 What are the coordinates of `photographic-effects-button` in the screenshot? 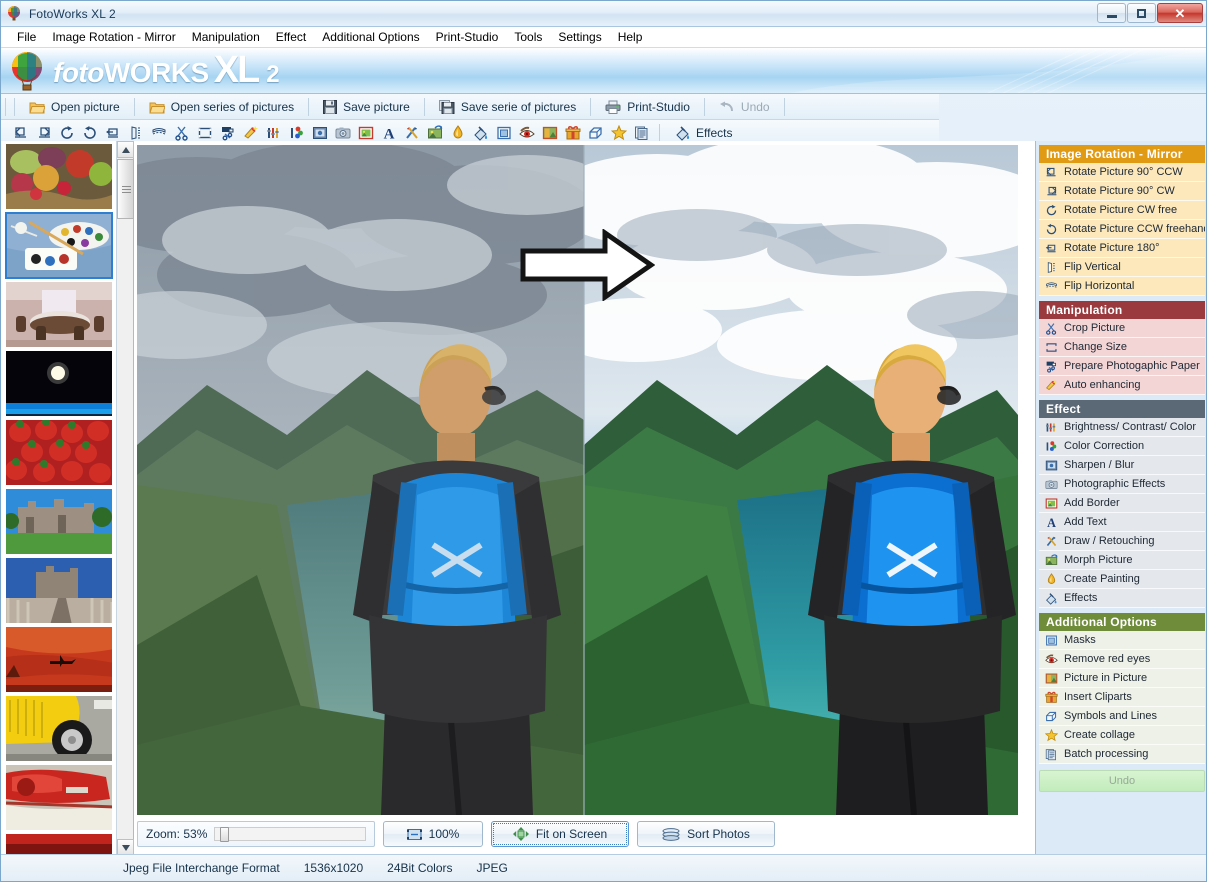 It's located at (343, 133).